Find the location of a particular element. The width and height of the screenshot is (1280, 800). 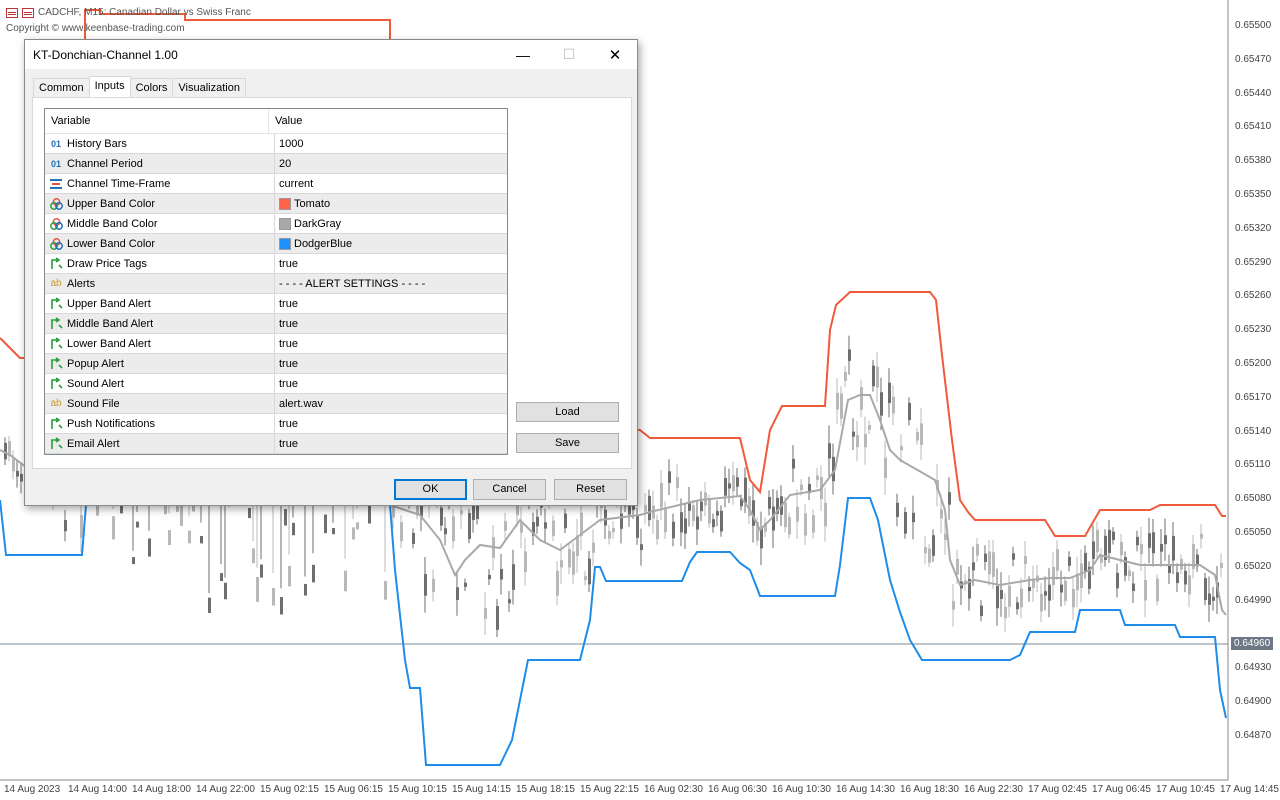

grid-row: 01 Channel Period 20 is located at coordinates (276, 164).